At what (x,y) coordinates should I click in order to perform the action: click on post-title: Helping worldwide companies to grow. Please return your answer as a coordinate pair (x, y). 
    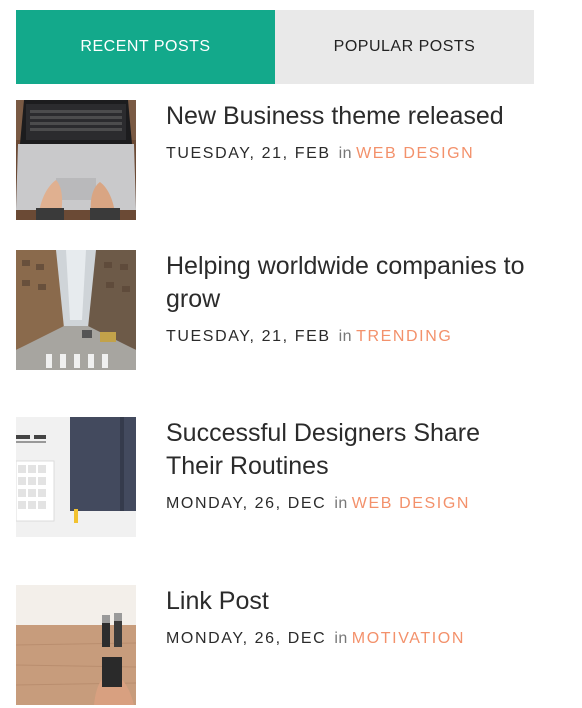
    Looking at the image, I should click on (351, 283).